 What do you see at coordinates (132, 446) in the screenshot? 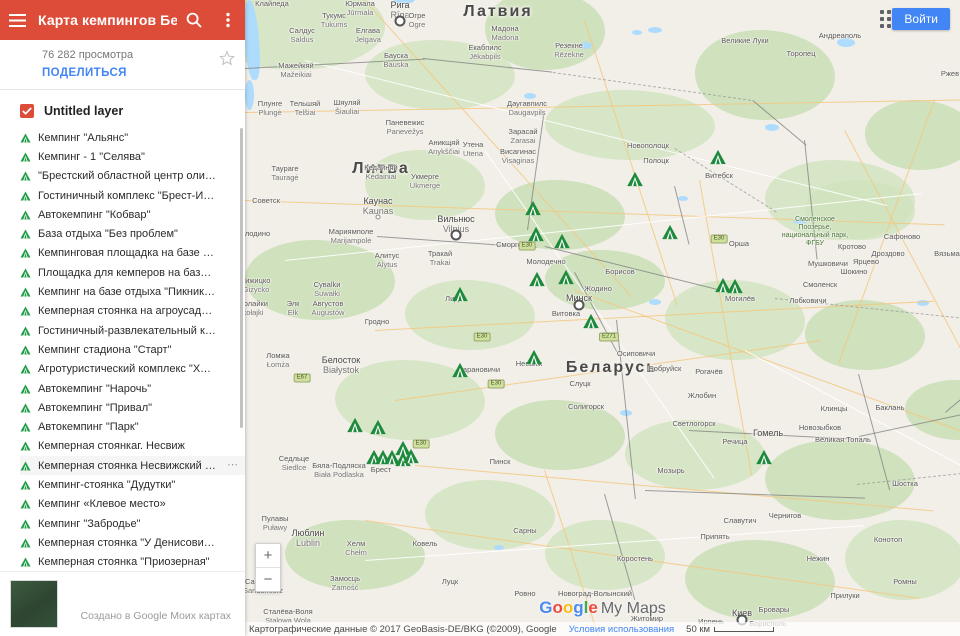
I see `list-item: Кемперная стоянкаг. Несвиж` at bounding box center [132, 446].